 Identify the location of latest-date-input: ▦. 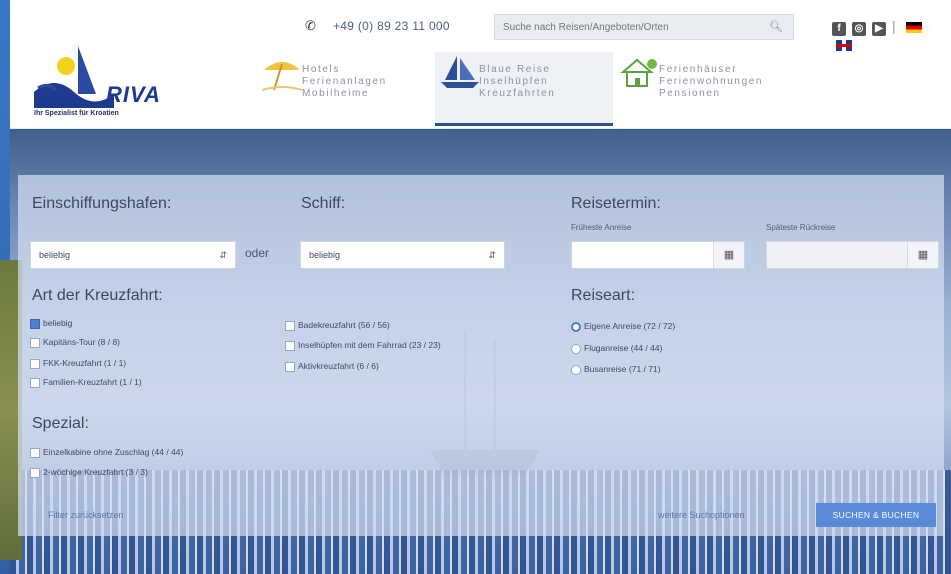
(852, 255).